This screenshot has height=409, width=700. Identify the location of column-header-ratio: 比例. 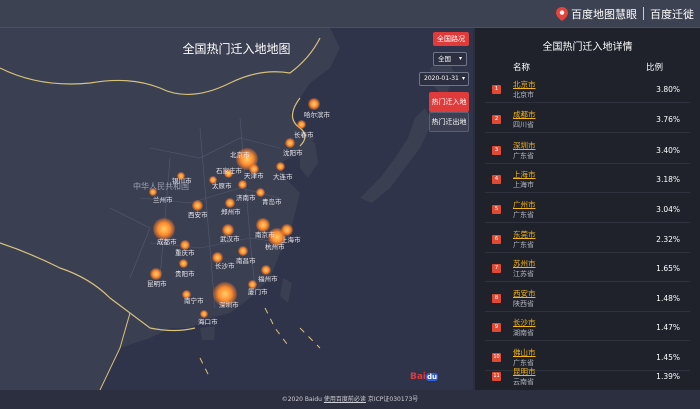
(655, 68).